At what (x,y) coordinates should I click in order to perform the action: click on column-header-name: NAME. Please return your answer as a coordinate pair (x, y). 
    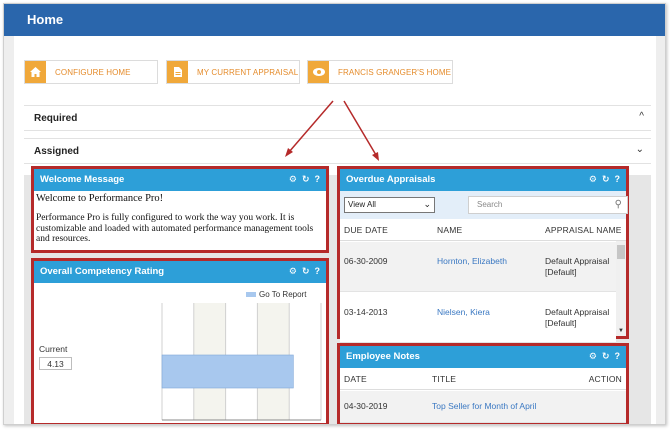
    Looking at the image, I should click on (449, 230).